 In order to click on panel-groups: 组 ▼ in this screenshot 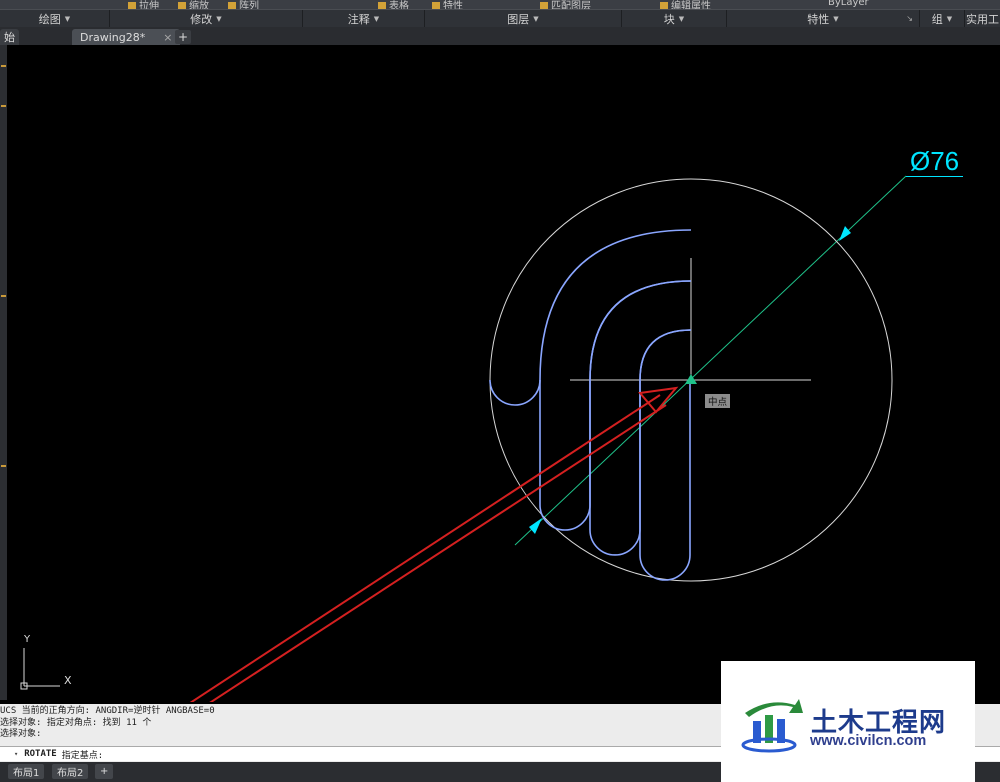, I will do `click(942, 19)`.